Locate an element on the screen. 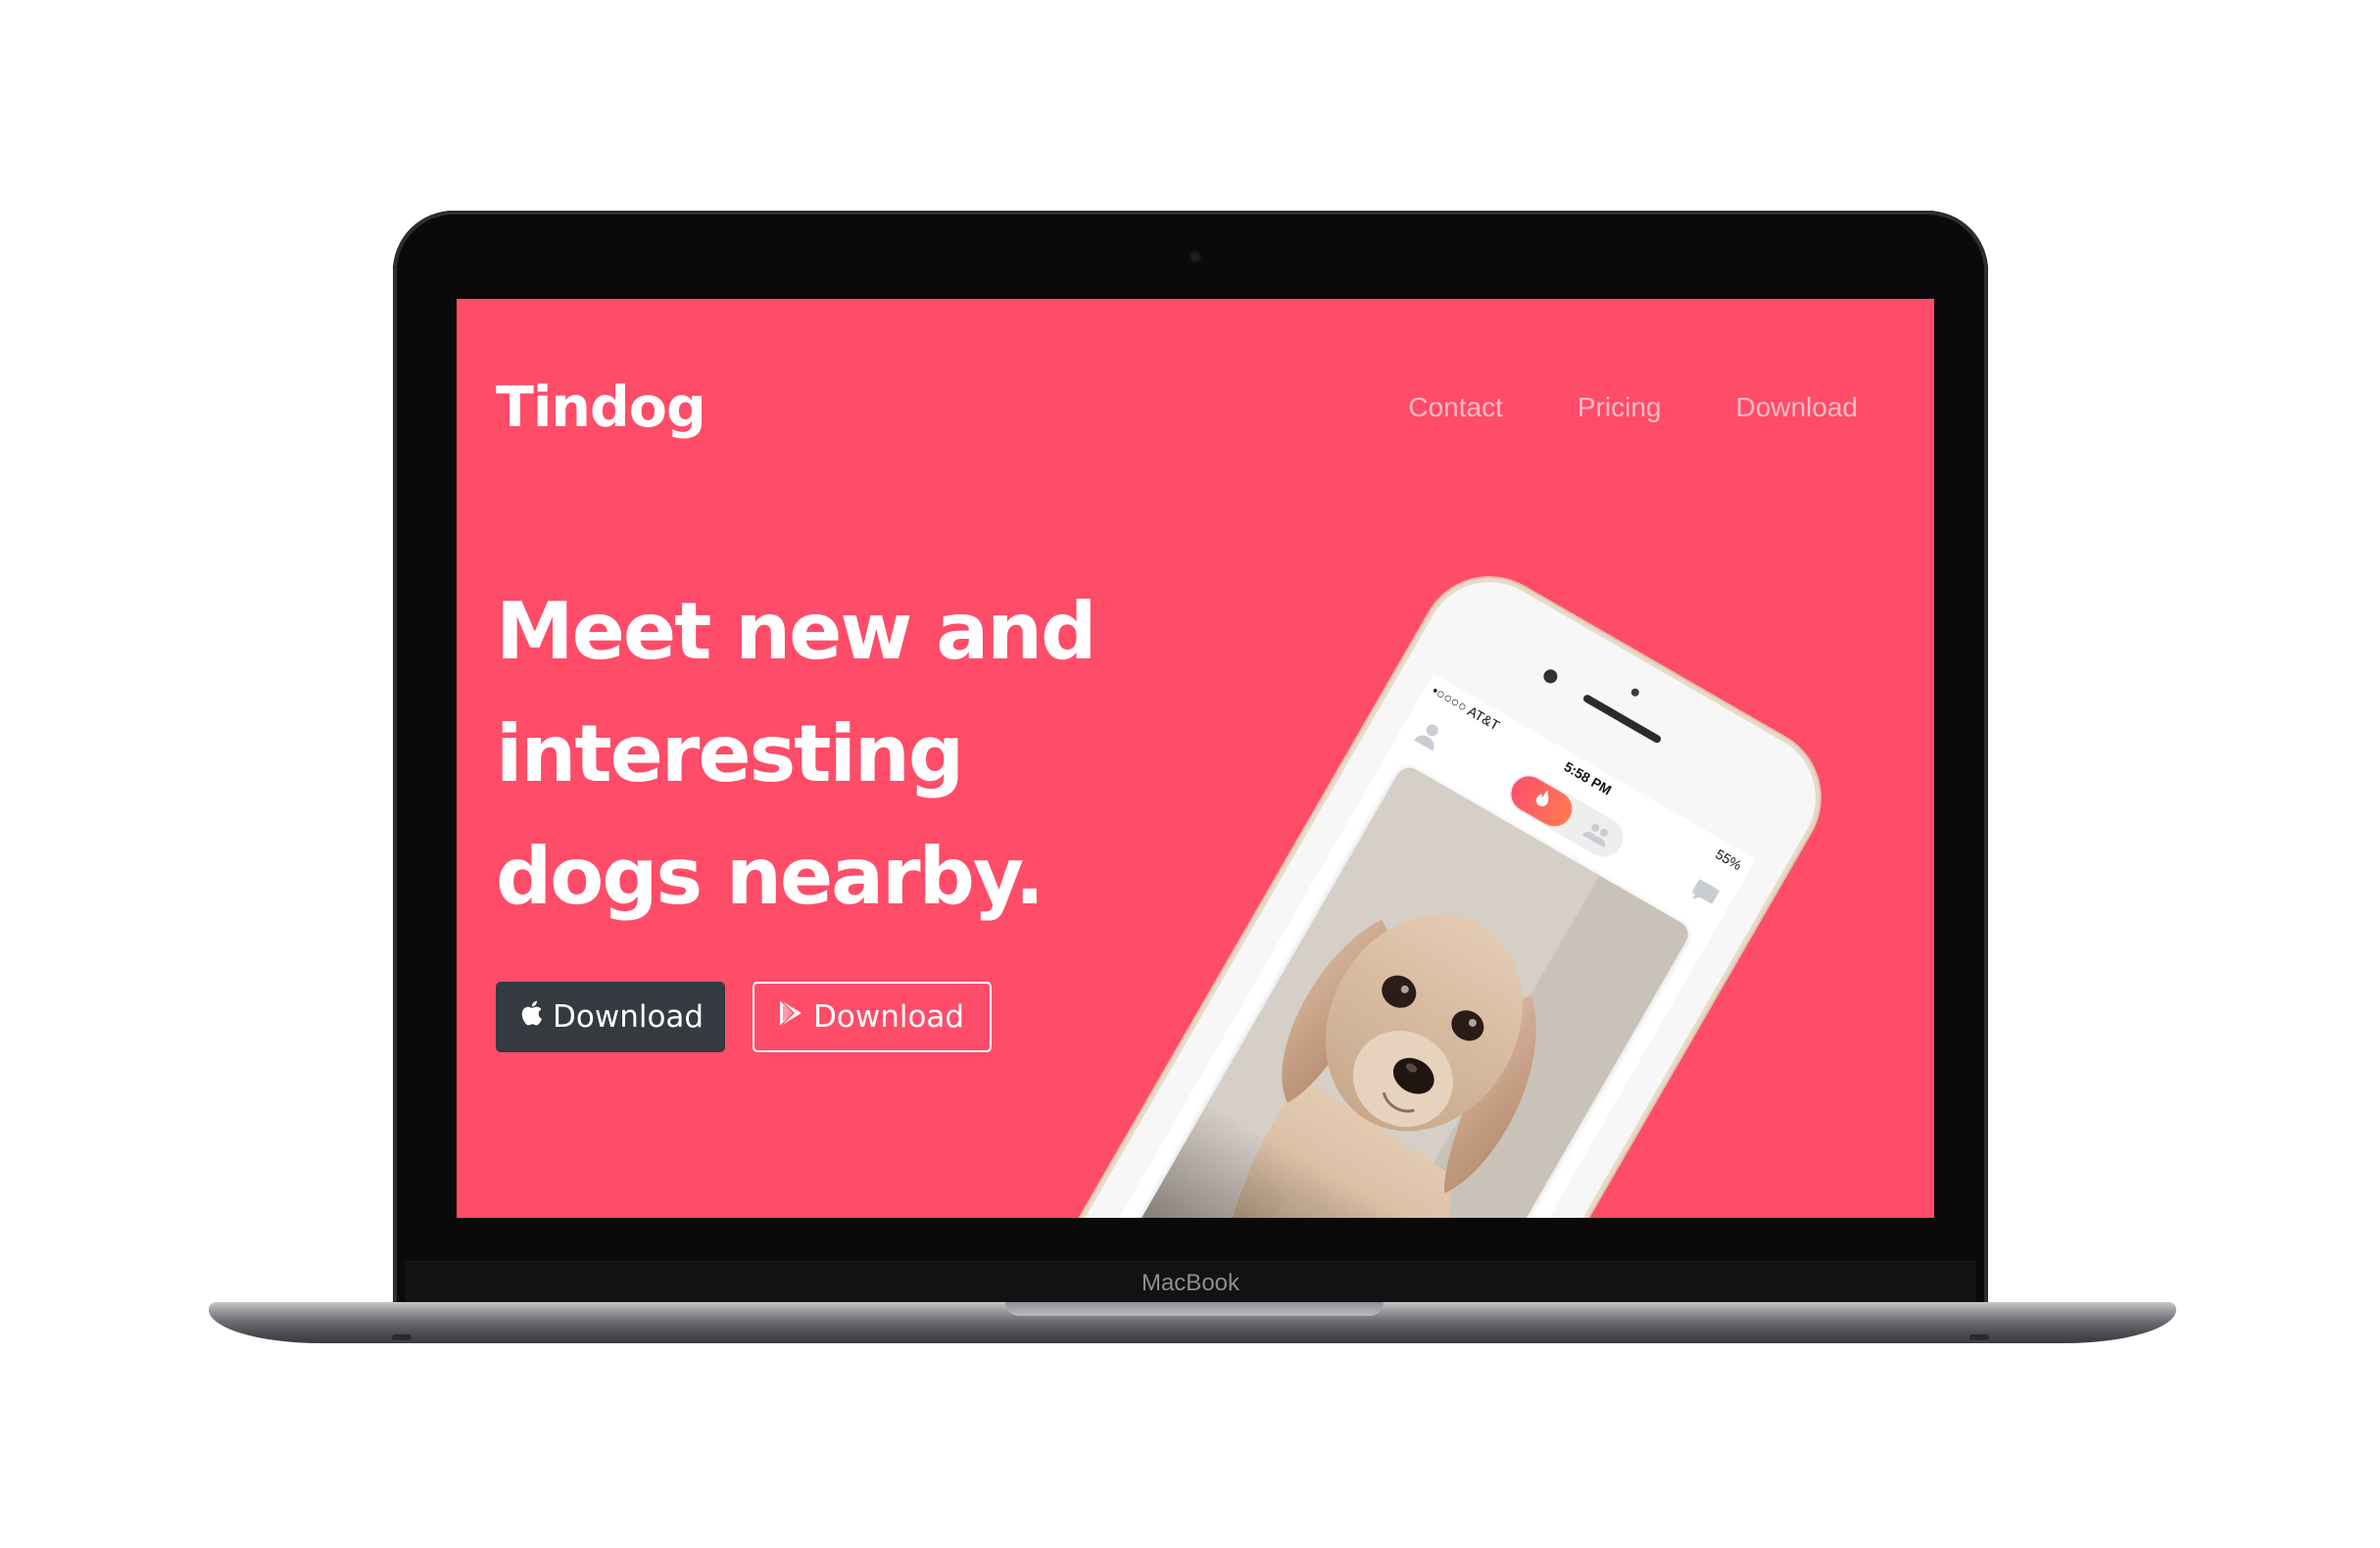 The image size is (2380, 1548). people-icon is located at coordinates (1596, 836).